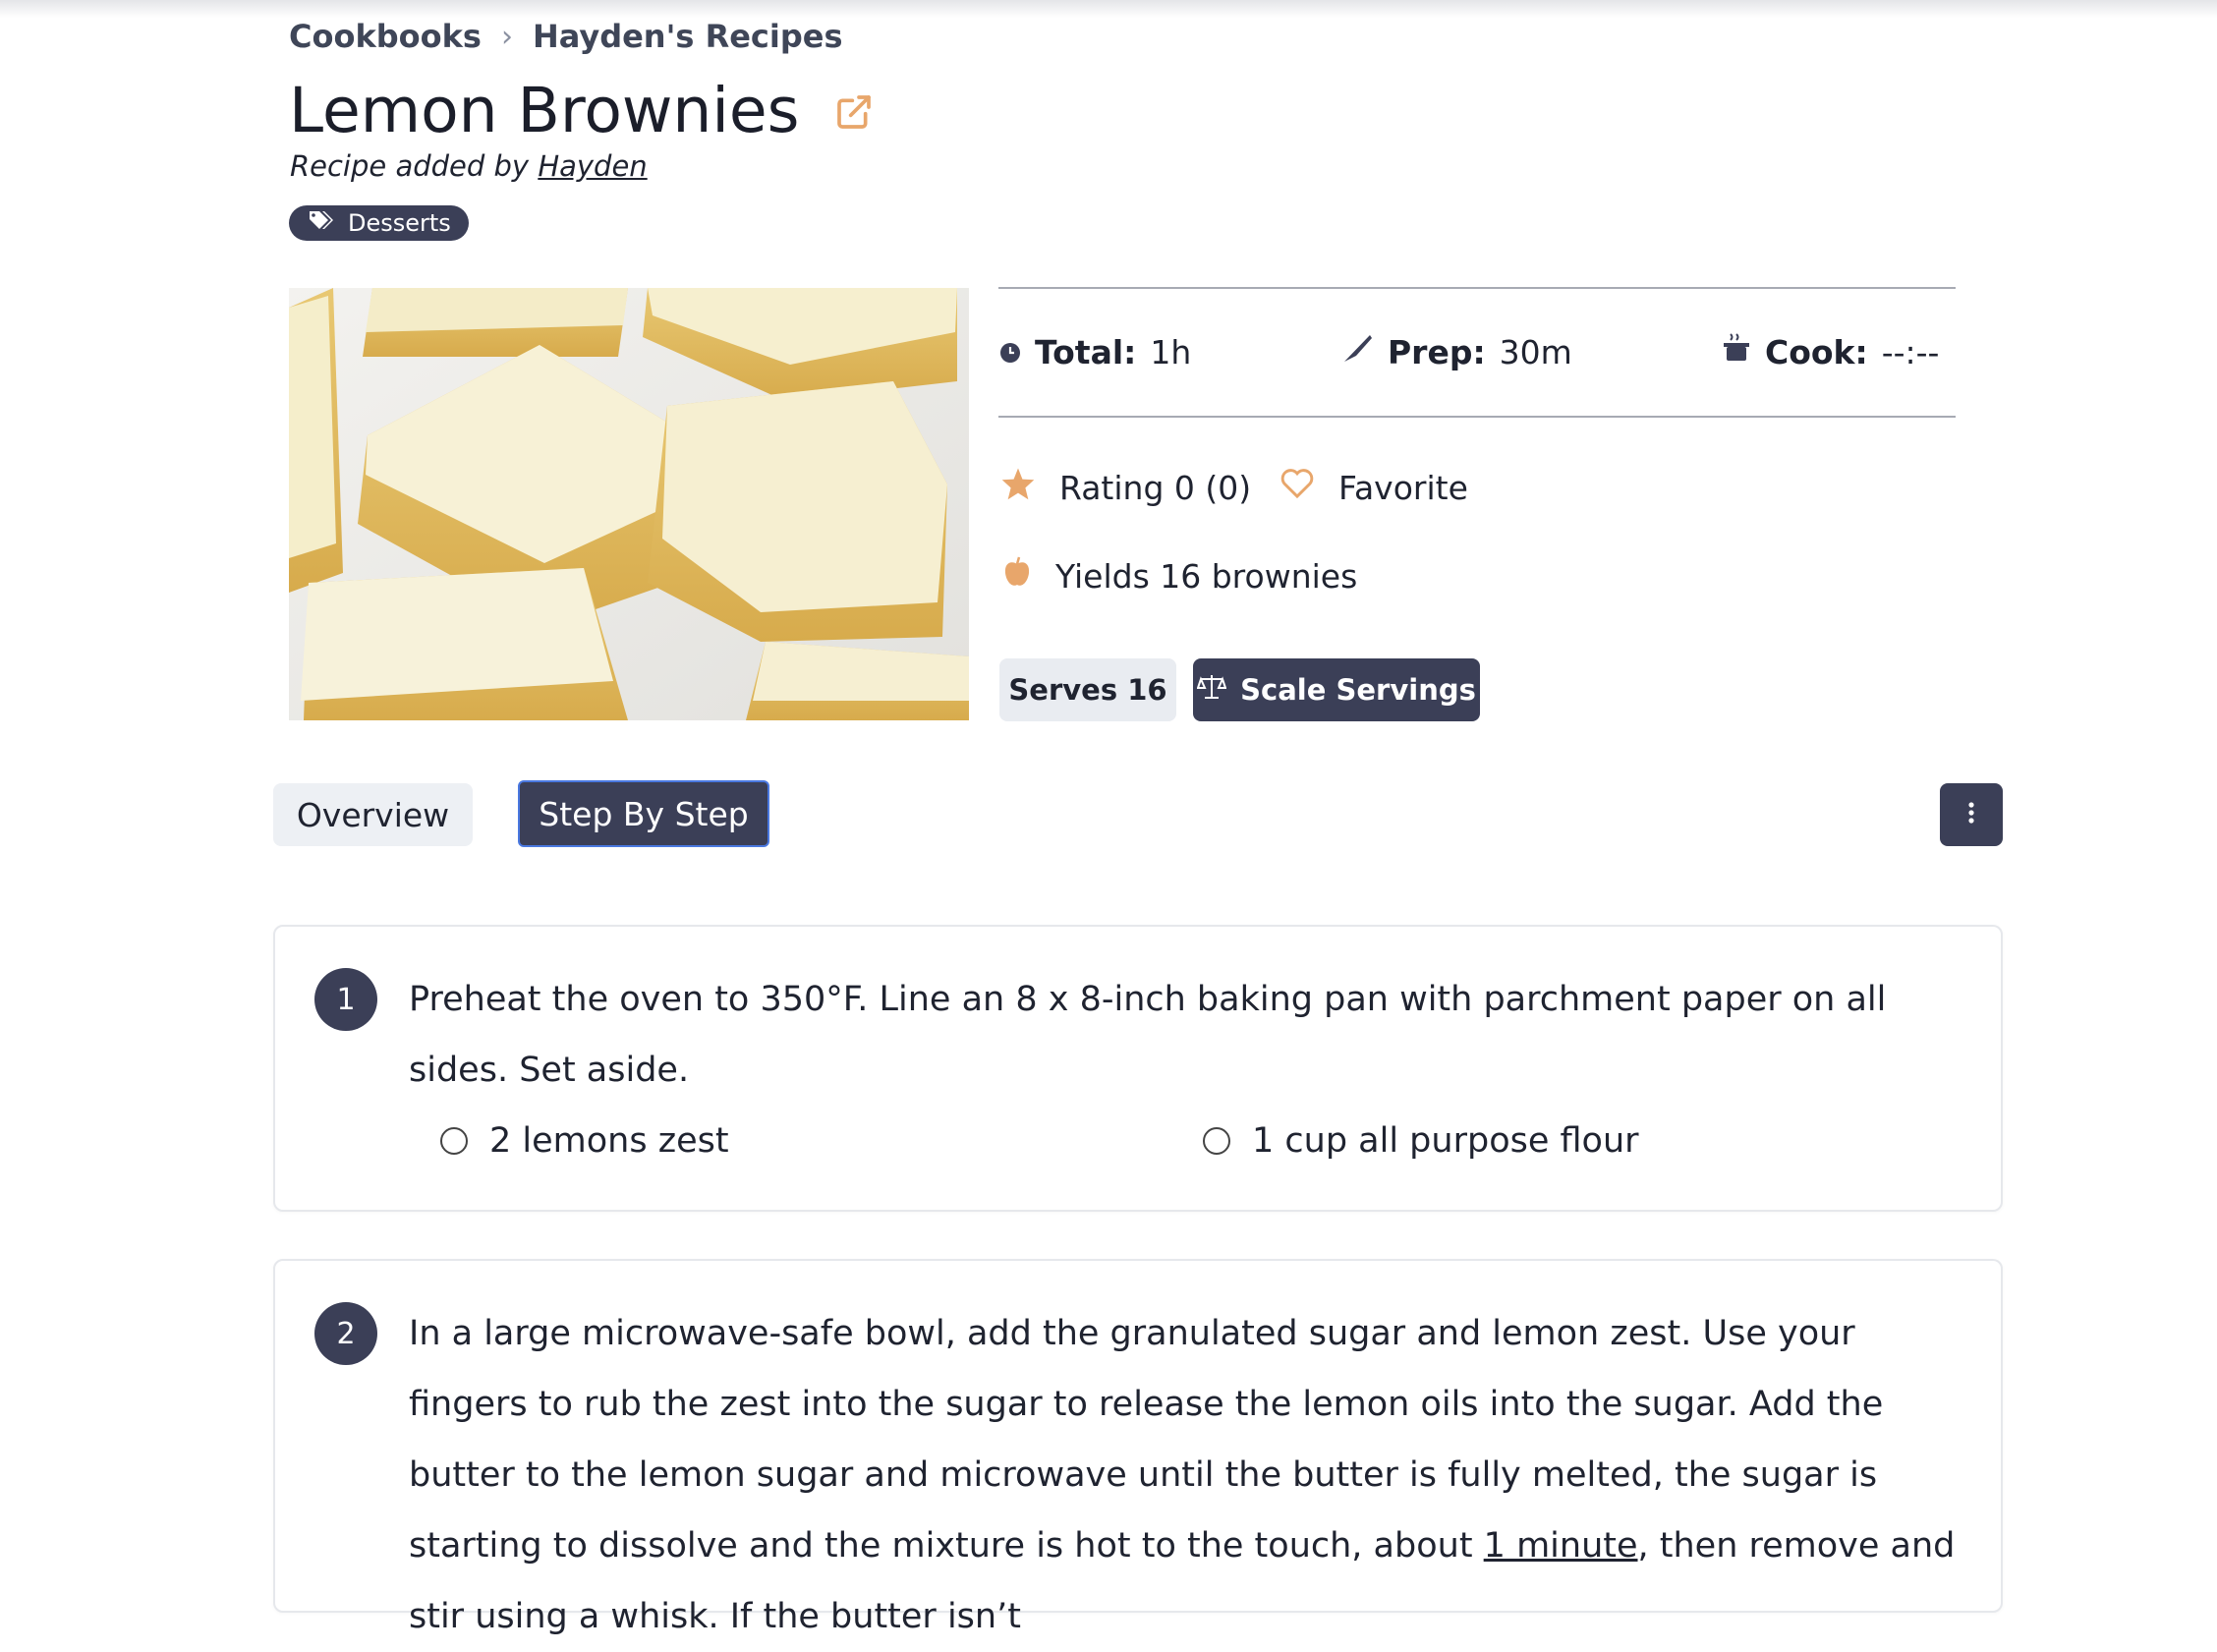 The image size is (2217, 1652). I want to click on breadcrumb: Cookbooks › Hayden's Recipes, so click(566, 36).